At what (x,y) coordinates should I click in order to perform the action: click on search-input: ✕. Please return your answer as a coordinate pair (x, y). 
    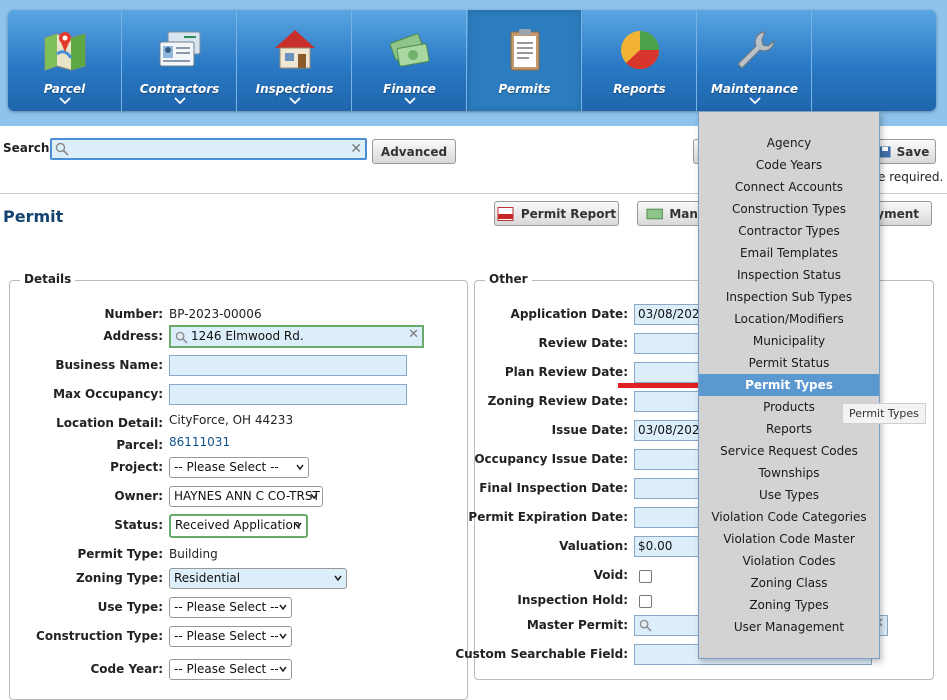
    Looking at the image, I should click on (208, 149).